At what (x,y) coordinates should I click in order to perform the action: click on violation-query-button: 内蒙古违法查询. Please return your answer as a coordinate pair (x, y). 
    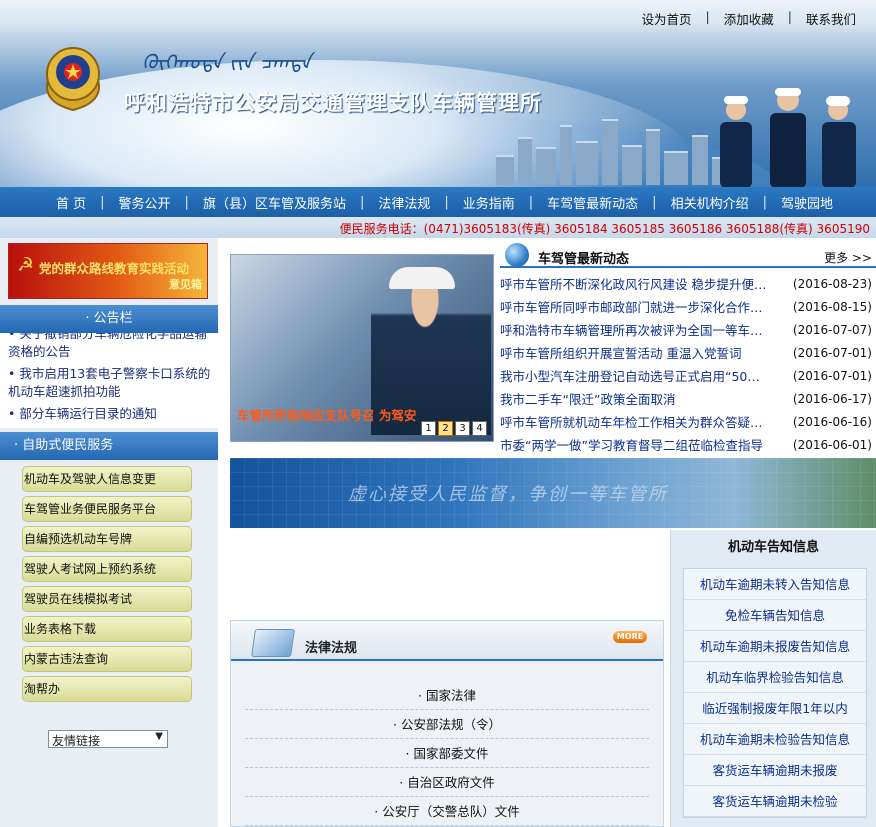
    Looking at the image, I should click on (107, 659).